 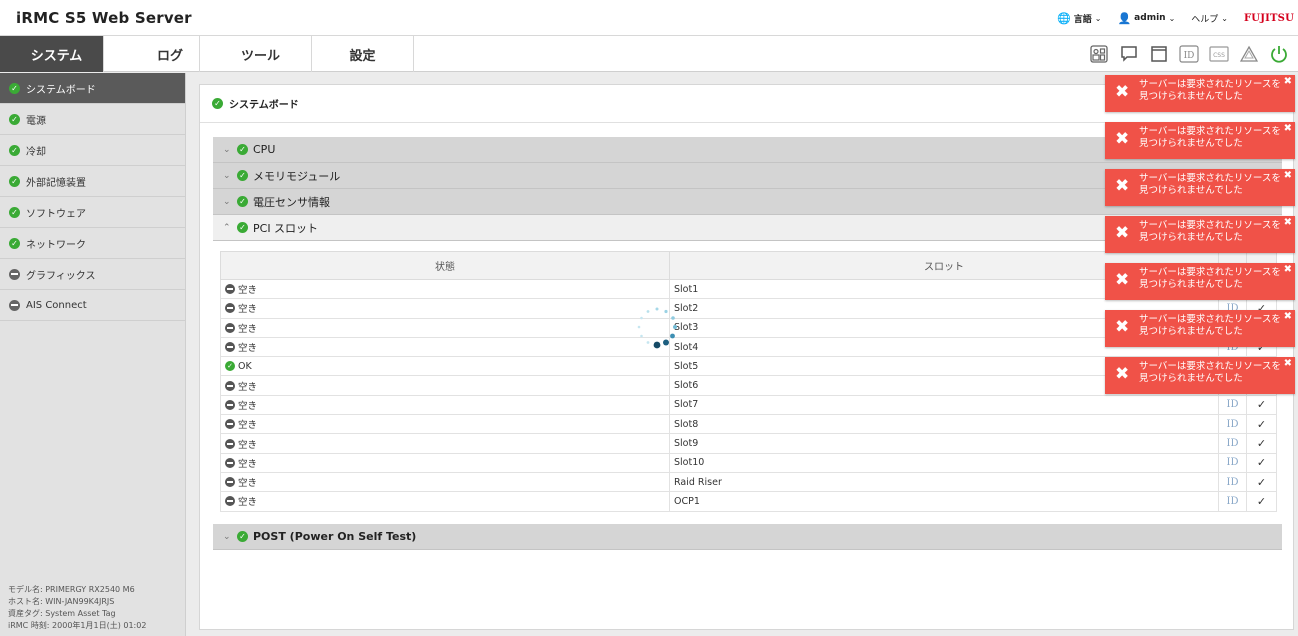 I want to click on sidebar-item: ✓ 外部記憶装置, so click(x=92, y=181).